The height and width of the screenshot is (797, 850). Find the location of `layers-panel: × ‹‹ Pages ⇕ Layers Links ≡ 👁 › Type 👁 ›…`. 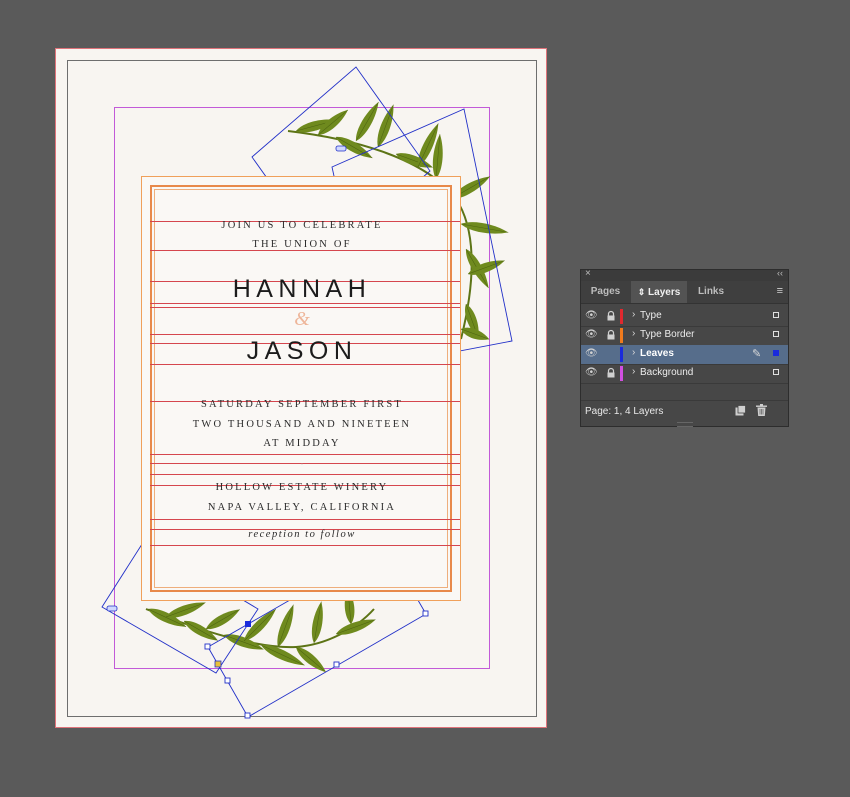

layers-panel: × ‹‹ Pages ⇕ Layers Links ≡ 👁 › Type 👁 ›… is located at coordinates (684, 347).